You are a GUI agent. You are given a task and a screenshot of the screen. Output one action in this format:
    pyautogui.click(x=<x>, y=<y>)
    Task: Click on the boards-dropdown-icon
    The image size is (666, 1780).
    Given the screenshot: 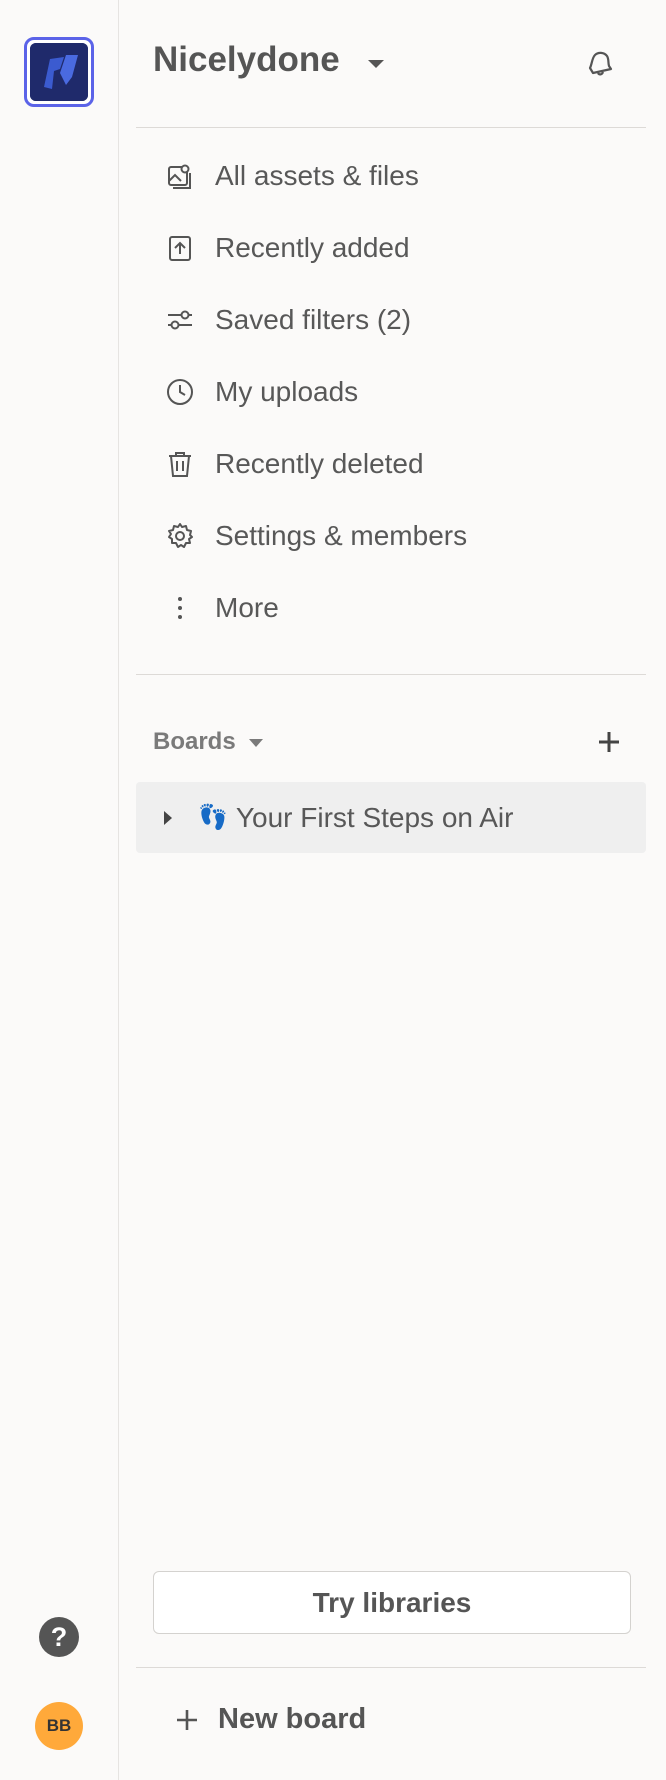 What is the action you would take?
    pyautogui.click(x=256, y=743)
    